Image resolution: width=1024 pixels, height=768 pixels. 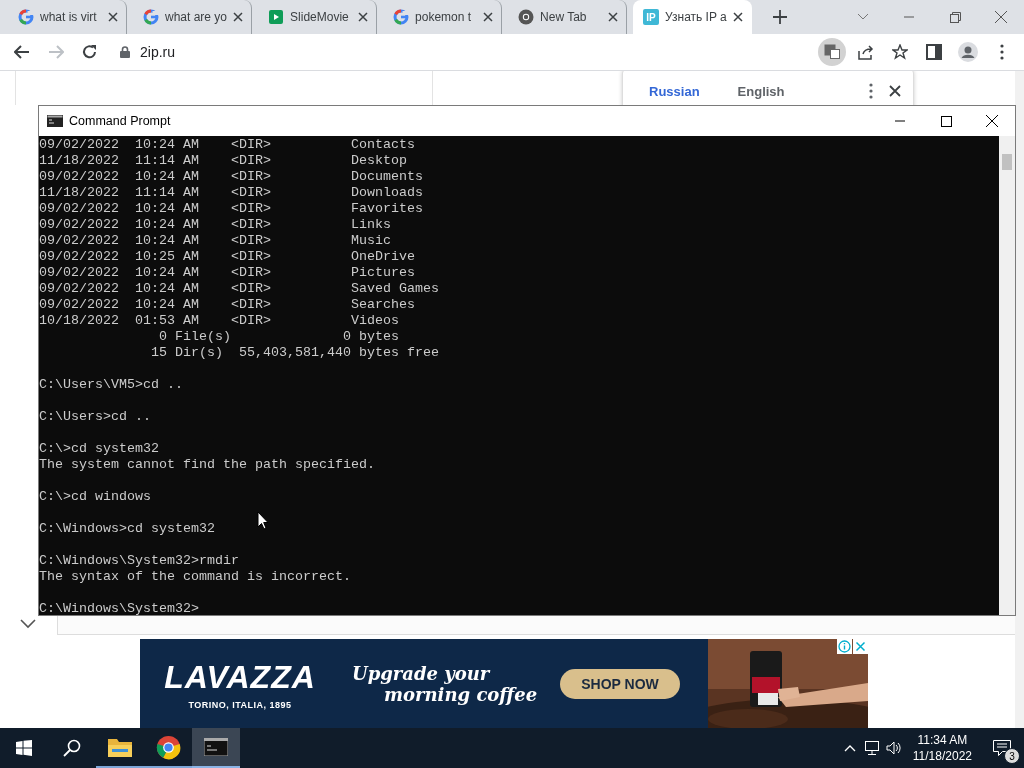 What do you see at coordinates (223, 161) in the screenshot?
I see `console-line: 11/18/2022 11:14 AM <DIR> Desktop` at bounding box center [223, 161].